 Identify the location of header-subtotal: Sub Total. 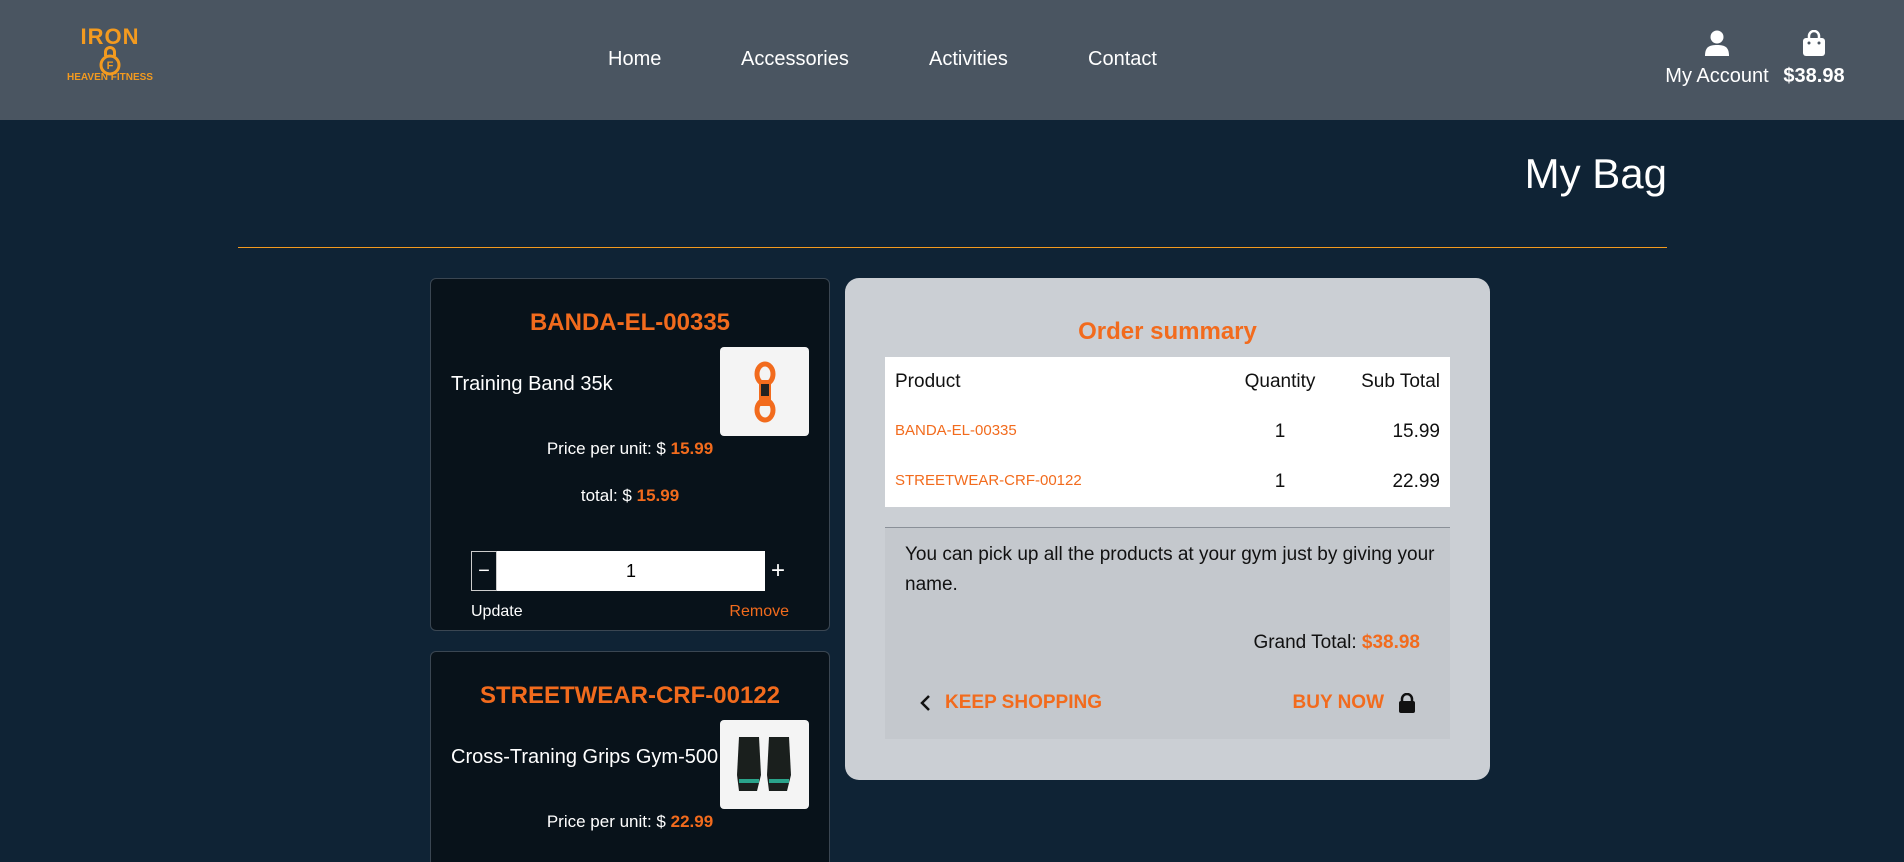
(1400, 381).